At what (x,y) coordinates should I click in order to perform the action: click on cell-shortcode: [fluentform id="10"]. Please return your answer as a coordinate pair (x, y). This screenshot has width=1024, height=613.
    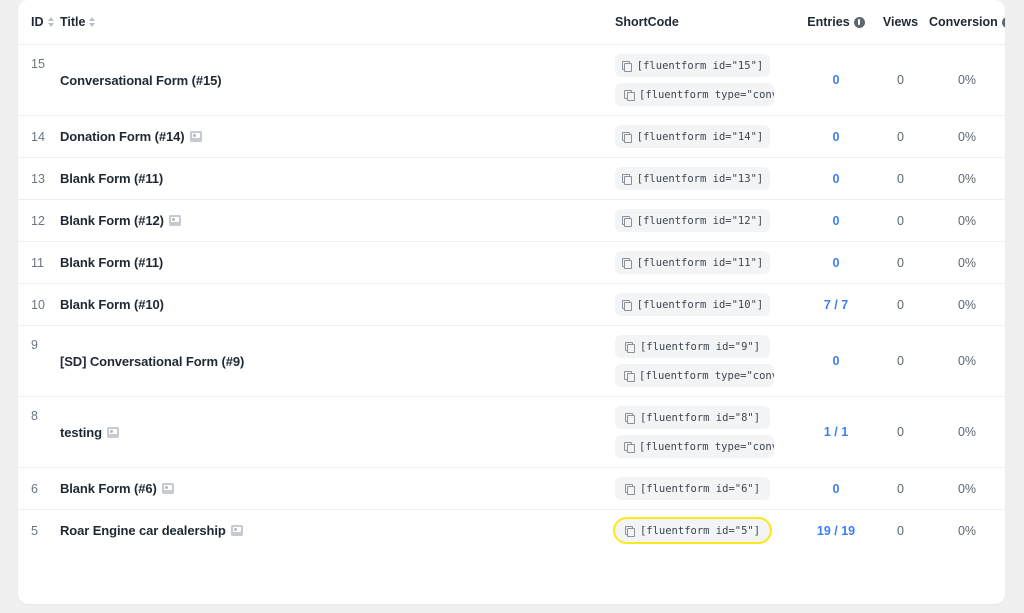
    Looking at the image, I should click on (707, 305).